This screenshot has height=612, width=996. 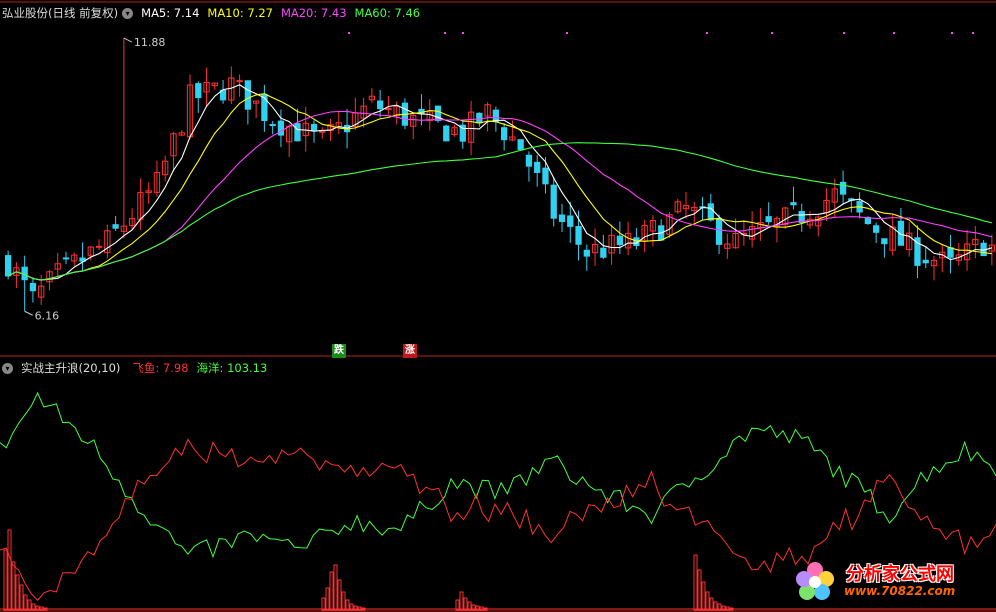 I want to click on indicator-header: ▾ 实战主升浪(20,10) 飞鱼: 7.98 海洋: 103.13, so click(x=138, y=368).